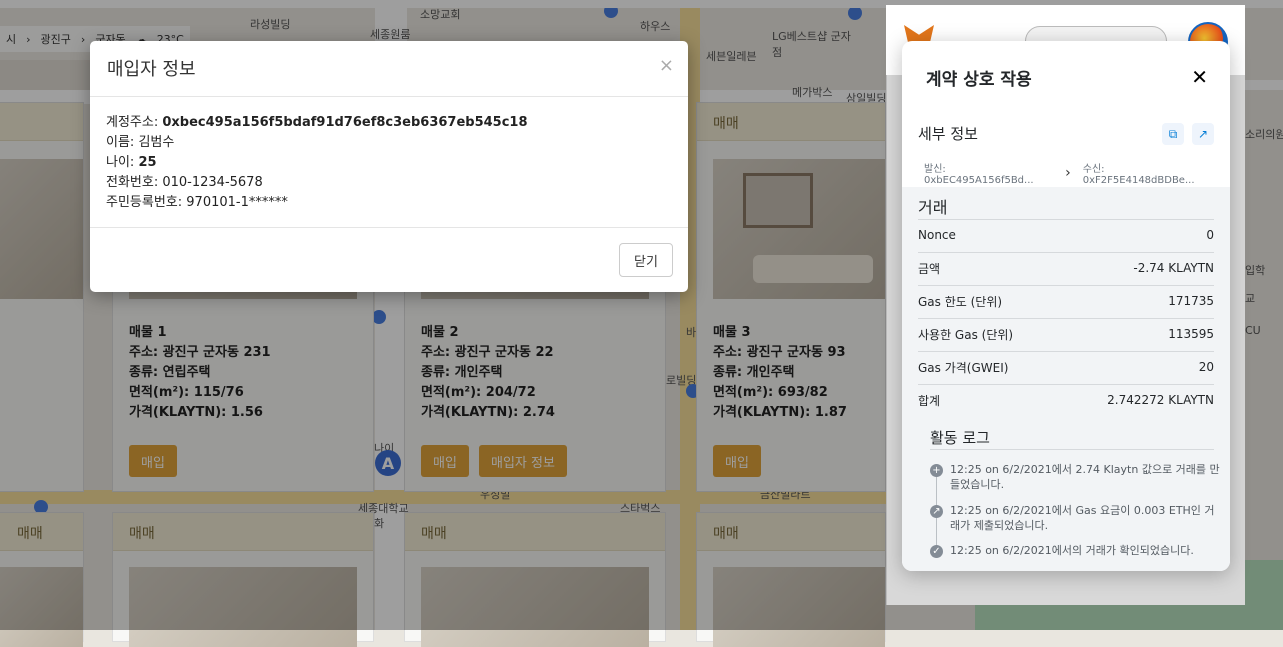 The height and width of the screenshot is (647, 1283). What do you see at coordinates (1191, 334) in the screenshot?
I see `row-value: 113595` at bounding box center [1191, 334].